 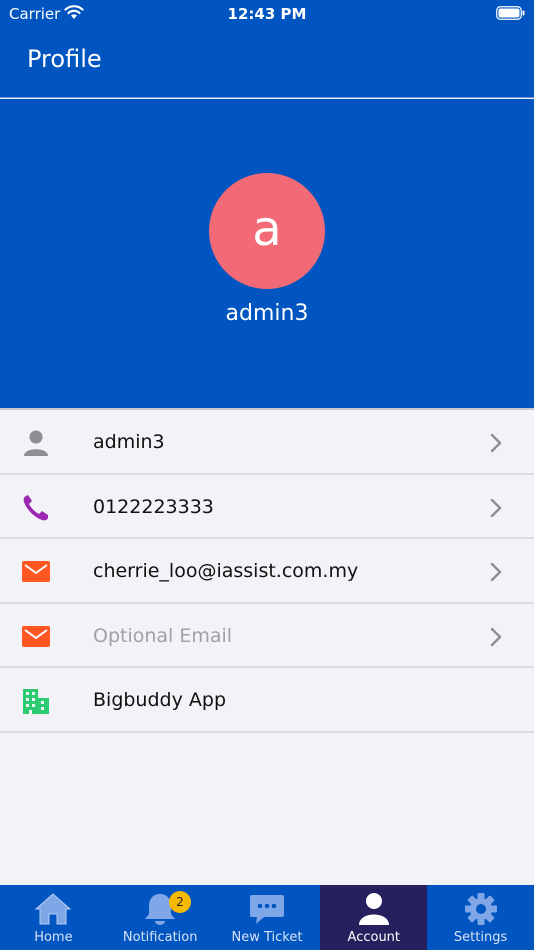 I want to click on tab-new-ticket: New Ticket, so click(x=267, y=917).